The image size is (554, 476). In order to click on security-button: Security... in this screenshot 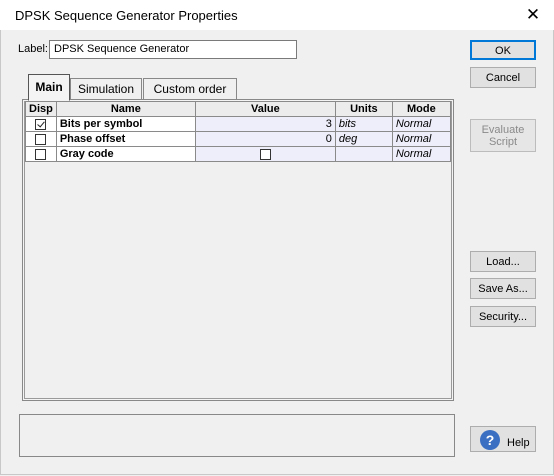, I will do `click(503, 316)`.